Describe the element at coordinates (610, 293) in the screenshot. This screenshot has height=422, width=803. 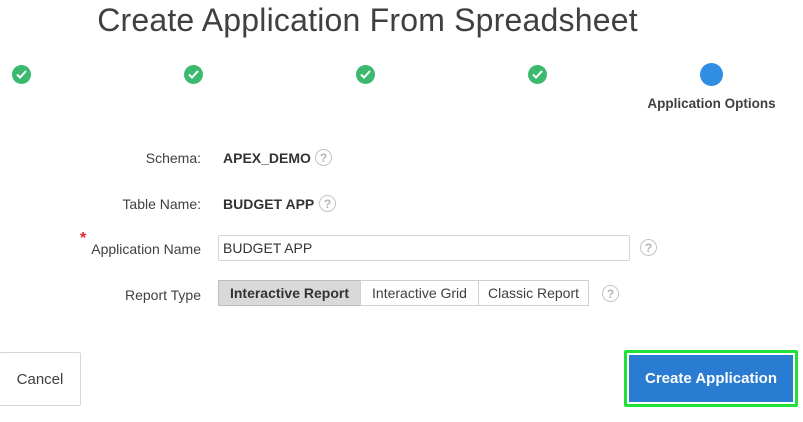
I see `report-type-help-icon: ?` at that location.